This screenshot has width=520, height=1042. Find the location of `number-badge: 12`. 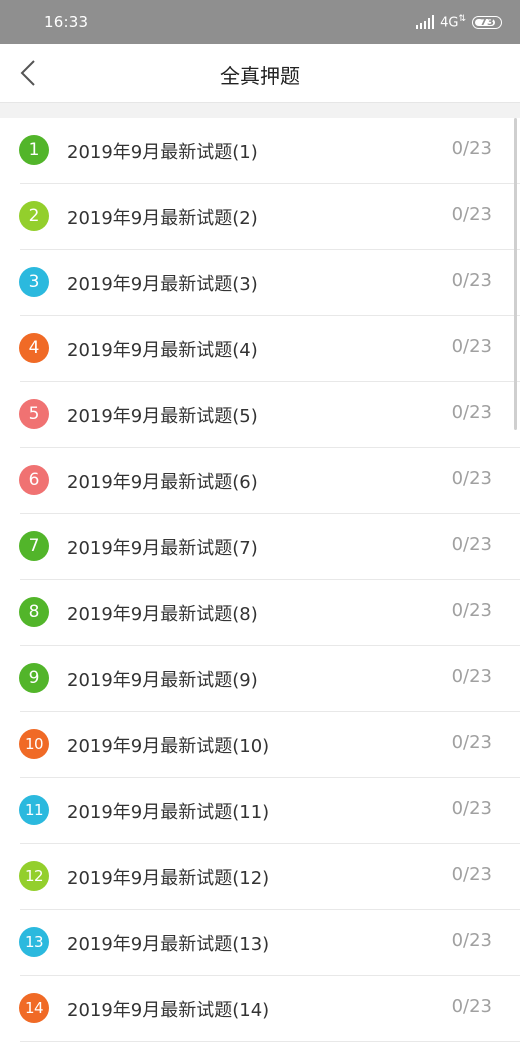

number-badge: 12 is located at coordinates (34, 876).